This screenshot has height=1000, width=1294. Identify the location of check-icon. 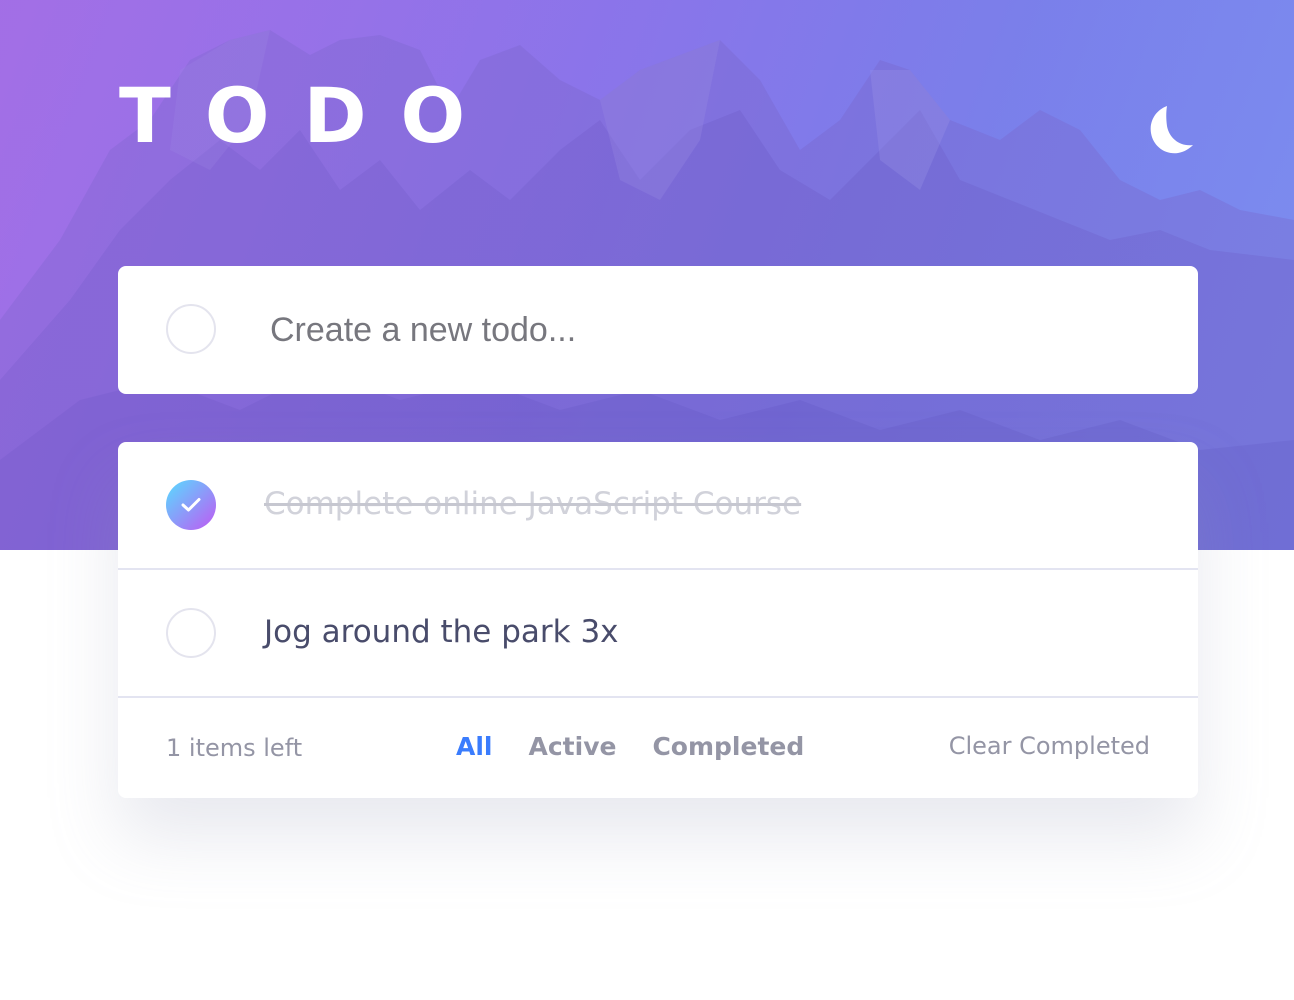
(191, 505).